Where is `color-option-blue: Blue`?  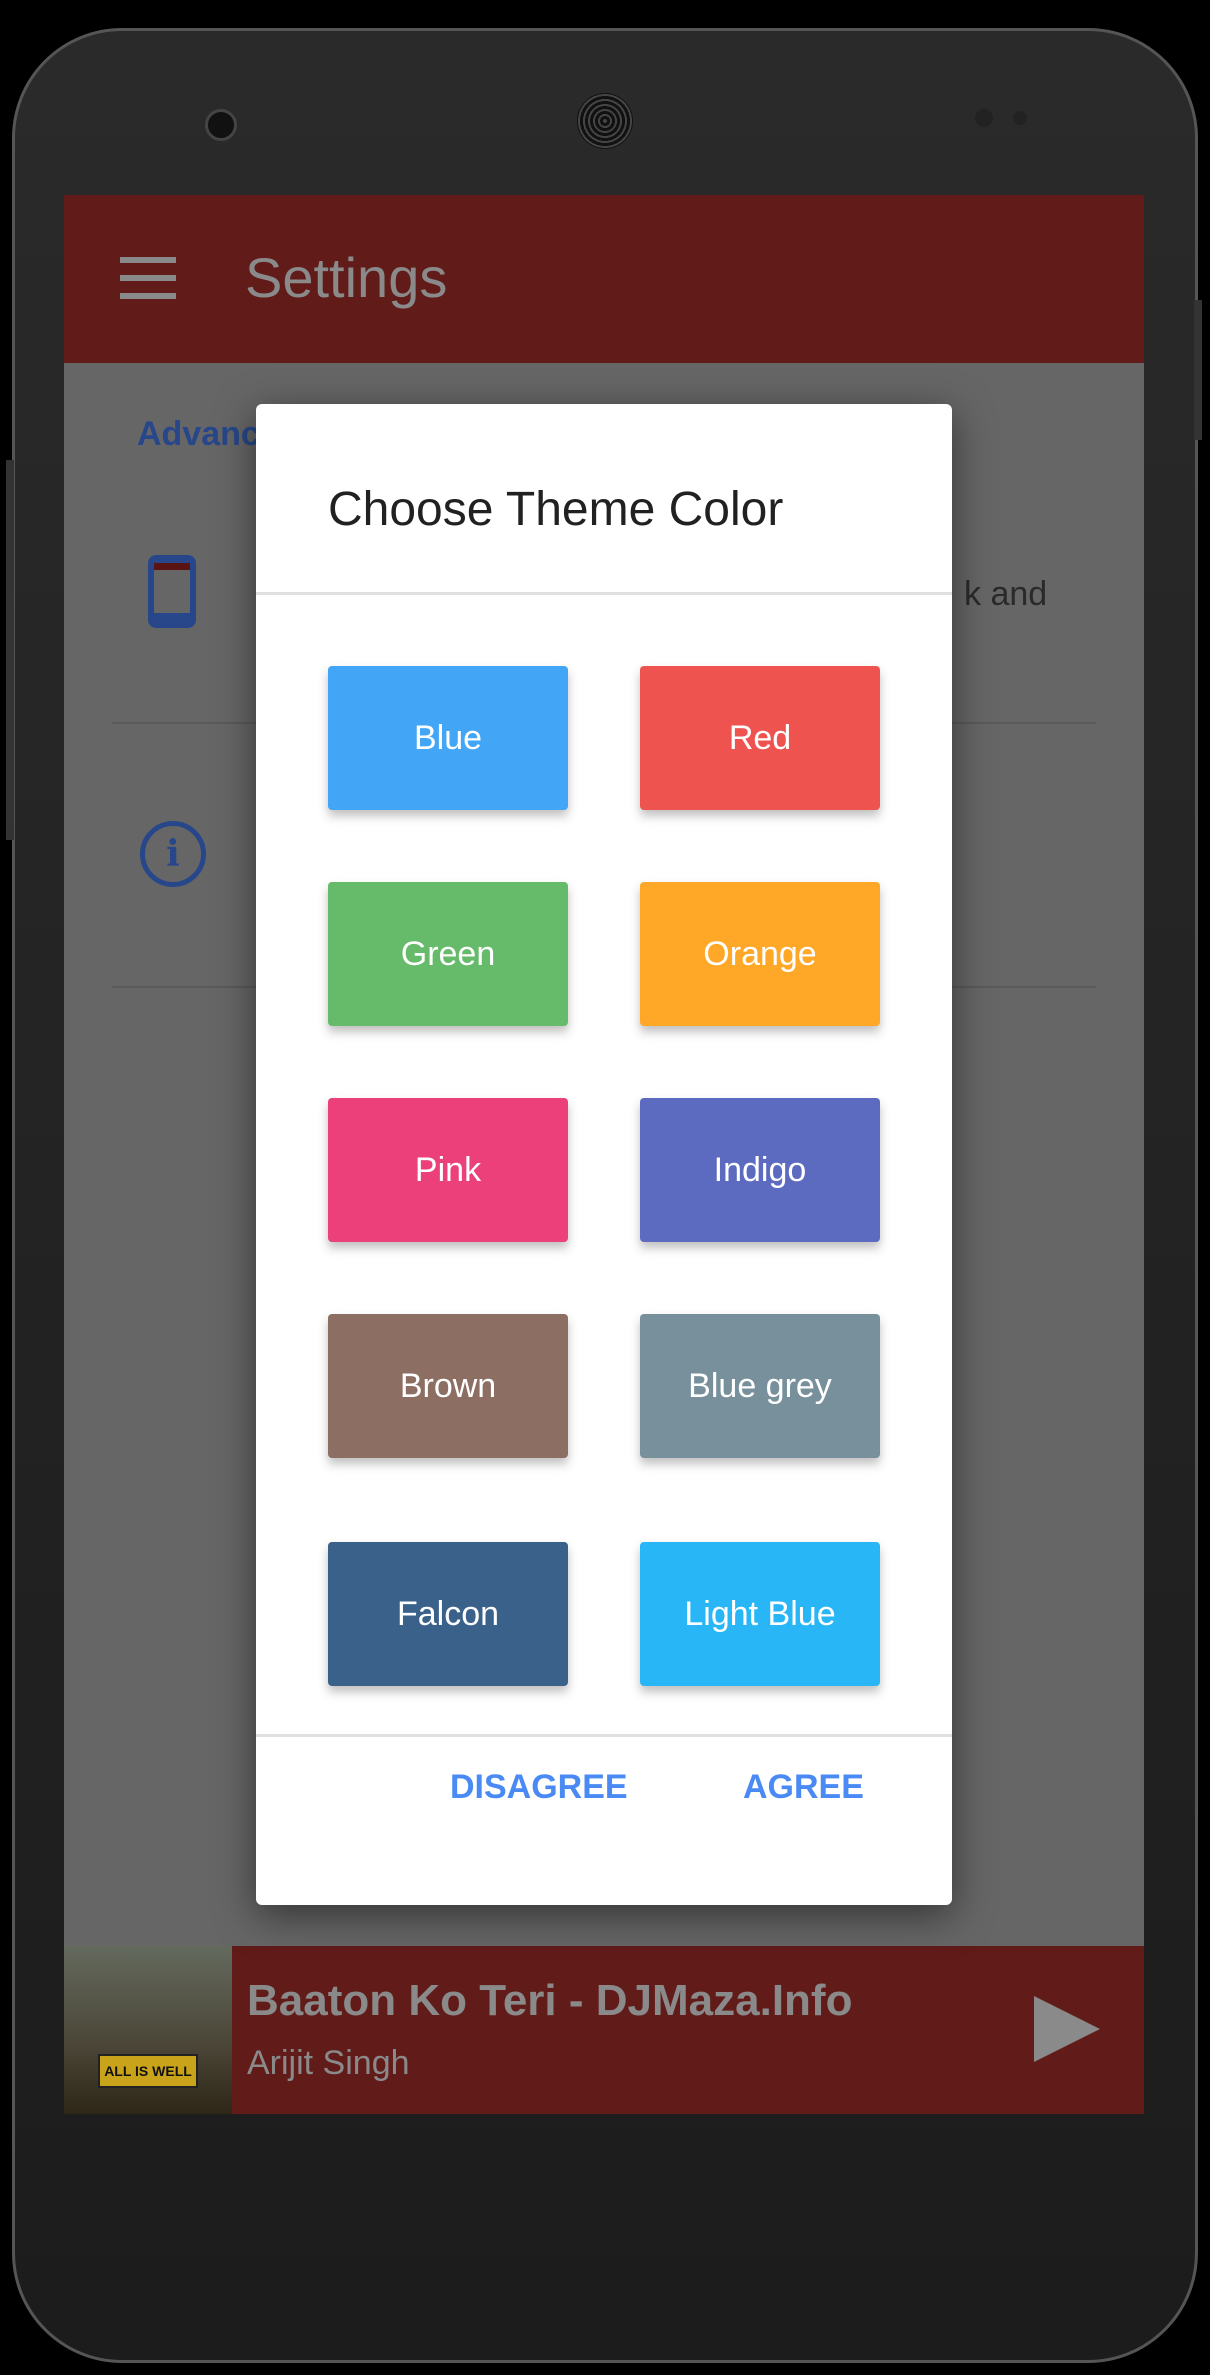
color-option-blue: Blue is located at coordinates (448, 738).